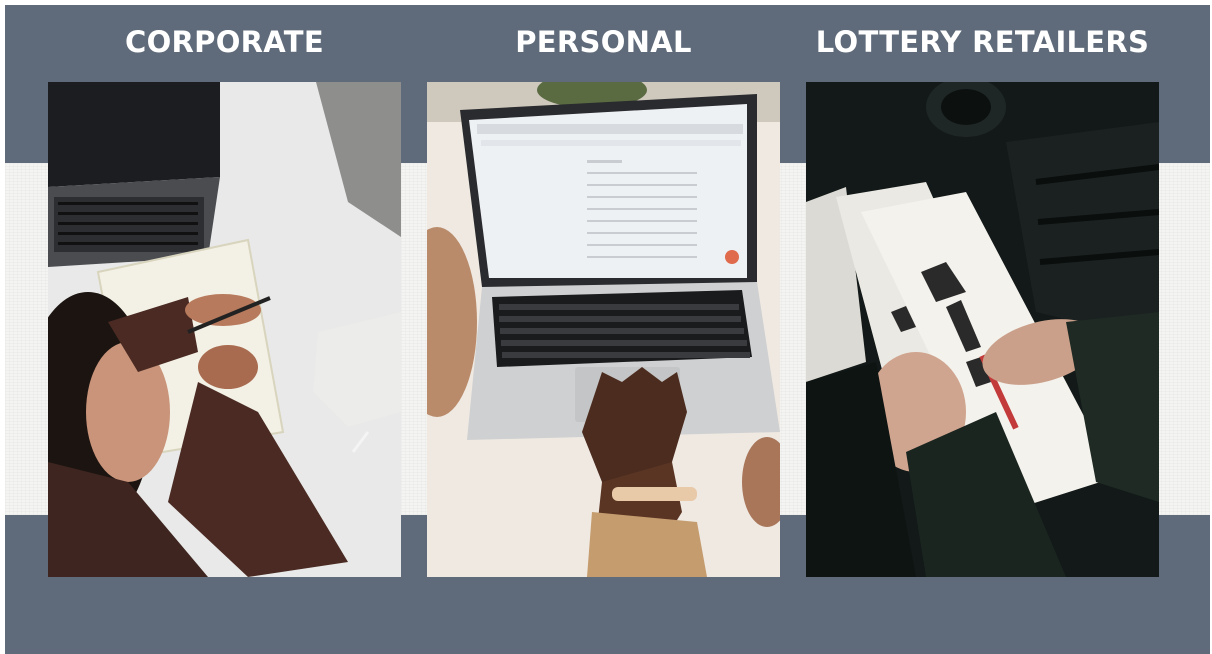 Image resolution: width=1212 pixels, height=654 pixels. I want to click on corporate-heading: CORPORATE, so click(224, 42).